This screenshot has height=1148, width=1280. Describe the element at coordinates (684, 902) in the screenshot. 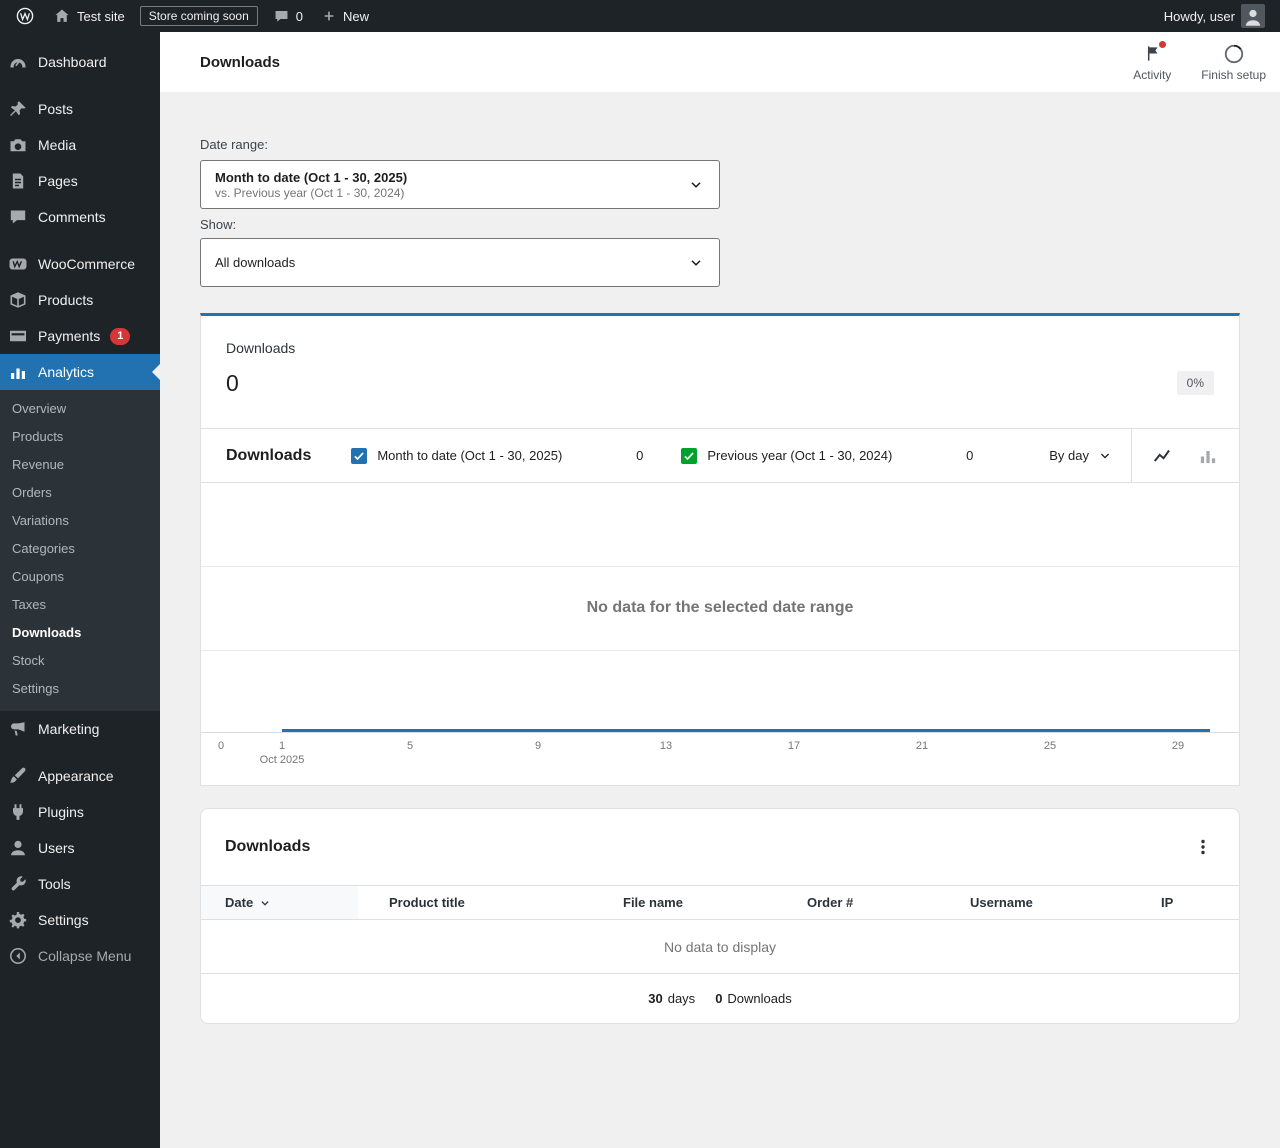

I see `column-header-file-name: File name` at that location.